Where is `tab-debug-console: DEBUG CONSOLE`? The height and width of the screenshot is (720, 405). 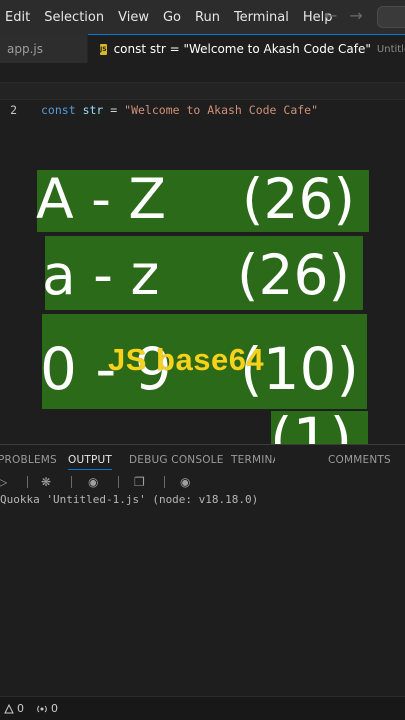 tab-debug-console: DEBUG CONSOLE is located at coordinates (176, 460).